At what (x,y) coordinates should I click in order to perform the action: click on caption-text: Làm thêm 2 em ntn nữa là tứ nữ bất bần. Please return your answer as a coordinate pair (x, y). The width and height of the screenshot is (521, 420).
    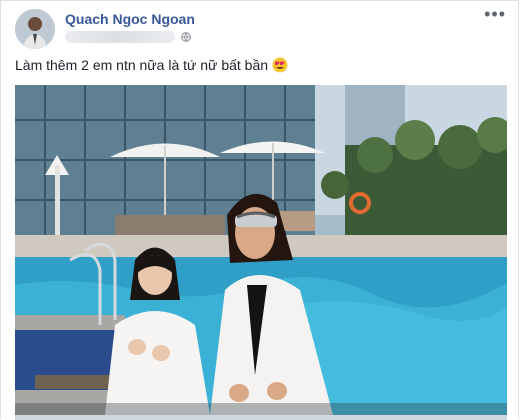
    Looking at the image, I should click on (142, 65).